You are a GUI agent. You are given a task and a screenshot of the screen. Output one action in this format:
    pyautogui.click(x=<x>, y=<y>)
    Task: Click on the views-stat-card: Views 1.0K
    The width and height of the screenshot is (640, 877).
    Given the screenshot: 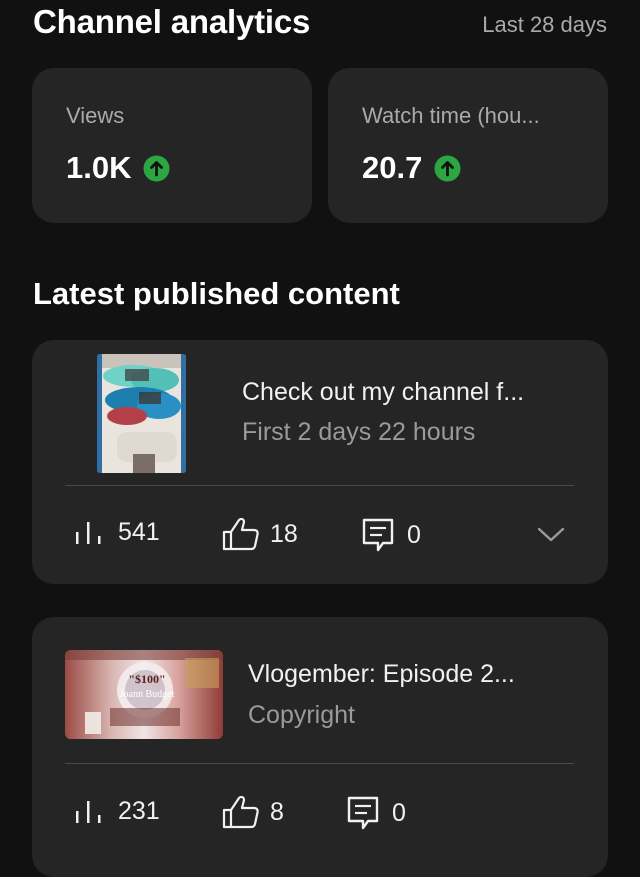 What is the action you would take?
    pyautogui.click(x=172, y=145)
    